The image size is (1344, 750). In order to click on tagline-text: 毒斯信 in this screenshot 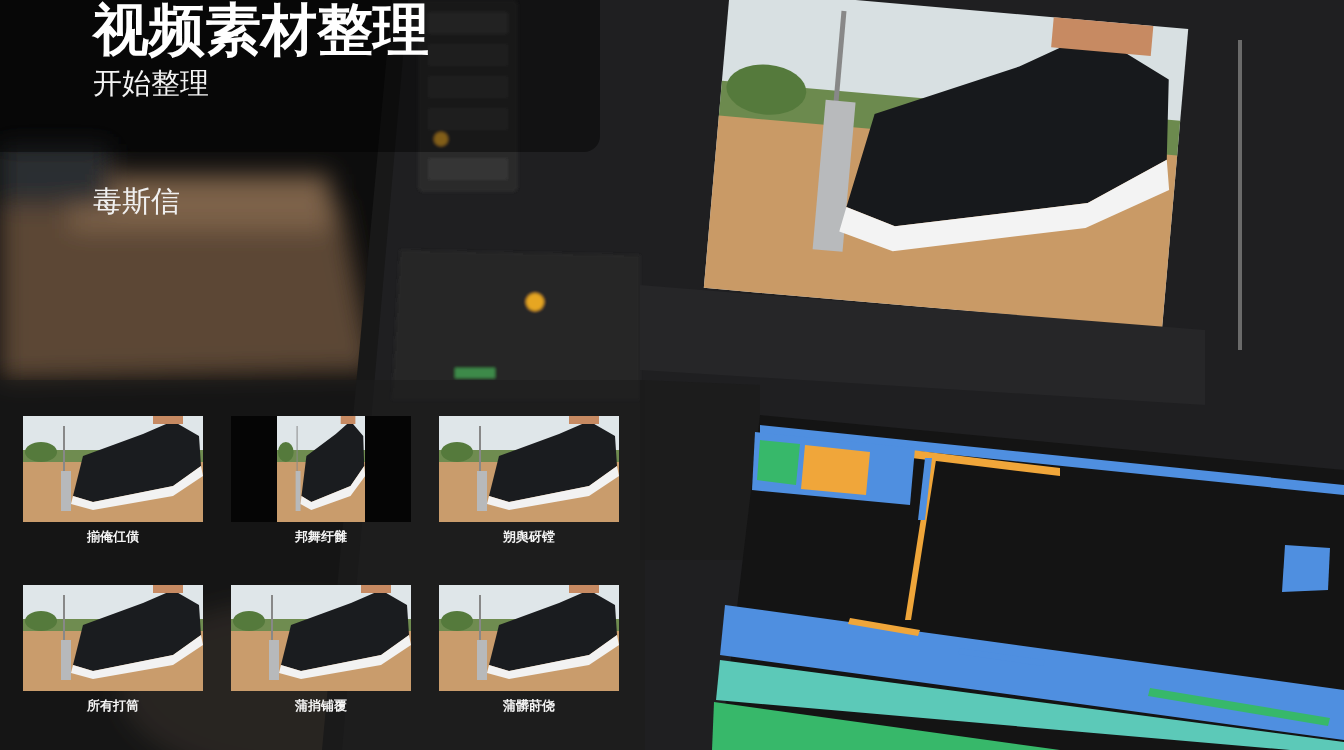, I will do `click(136, 201)`.